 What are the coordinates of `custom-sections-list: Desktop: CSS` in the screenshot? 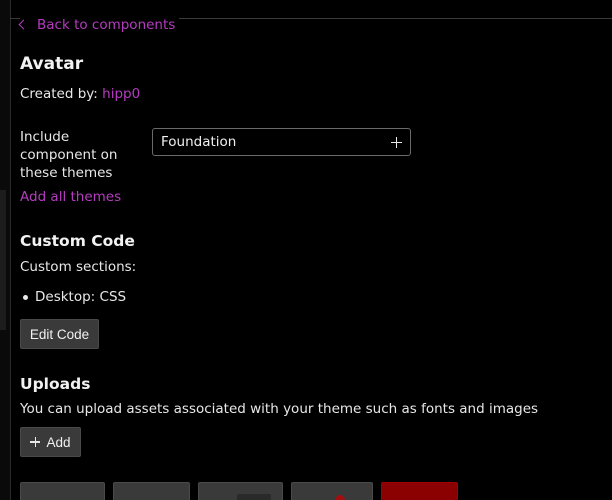 It's located at (73, 297).